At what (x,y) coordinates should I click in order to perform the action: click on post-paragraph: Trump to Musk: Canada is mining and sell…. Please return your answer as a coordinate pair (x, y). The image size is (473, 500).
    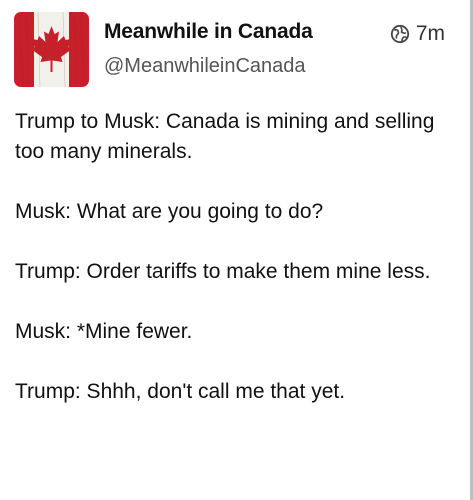
    Looking at the image, I should click on (225, 136).